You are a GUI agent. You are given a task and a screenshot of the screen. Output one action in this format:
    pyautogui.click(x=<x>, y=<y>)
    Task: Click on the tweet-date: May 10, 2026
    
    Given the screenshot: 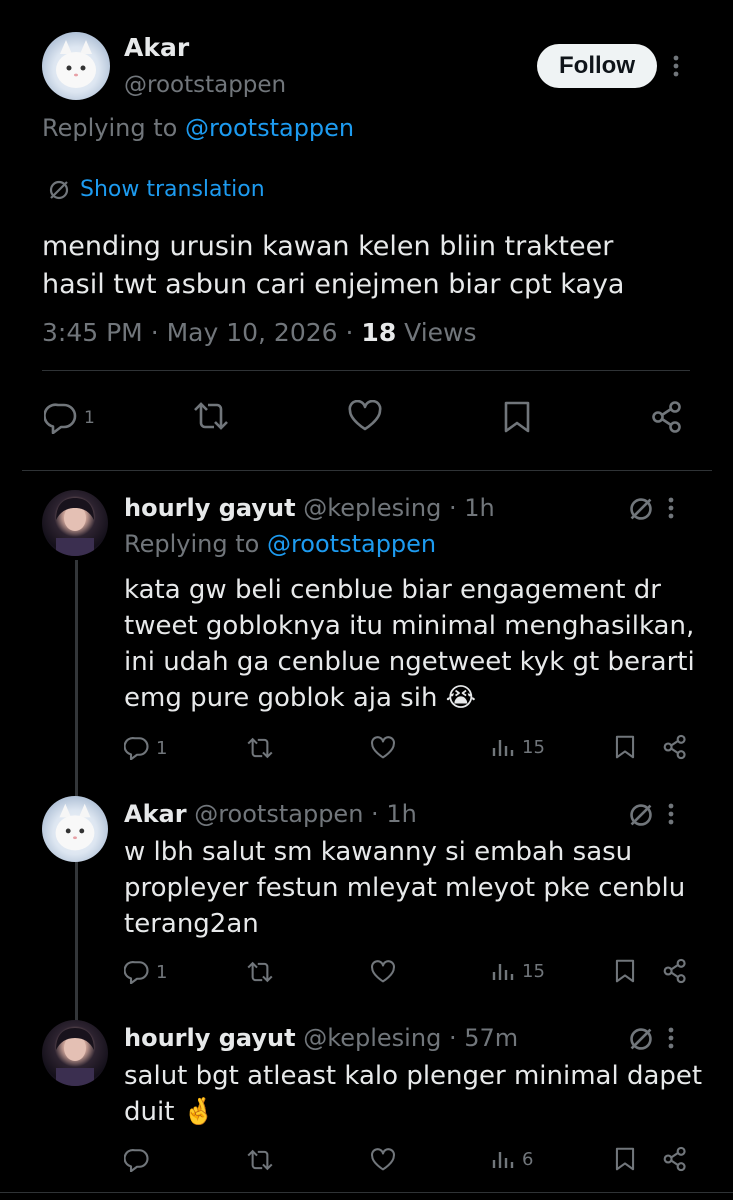 What is the action you would take?
    pyautogui.click(x=252, y=332)
    